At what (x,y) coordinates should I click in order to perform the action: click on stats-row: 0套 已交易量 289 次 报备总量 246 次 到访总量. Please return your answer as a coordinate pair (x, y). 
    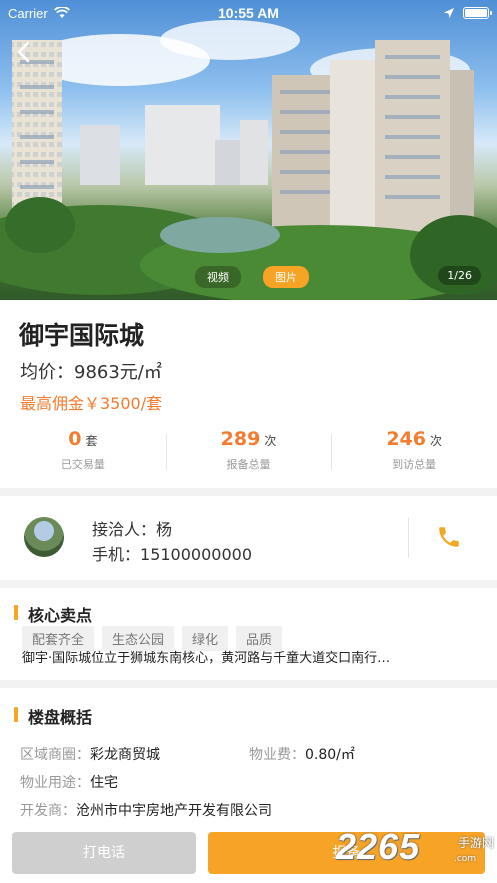
    Looking at the image, I should click on (248, 453).